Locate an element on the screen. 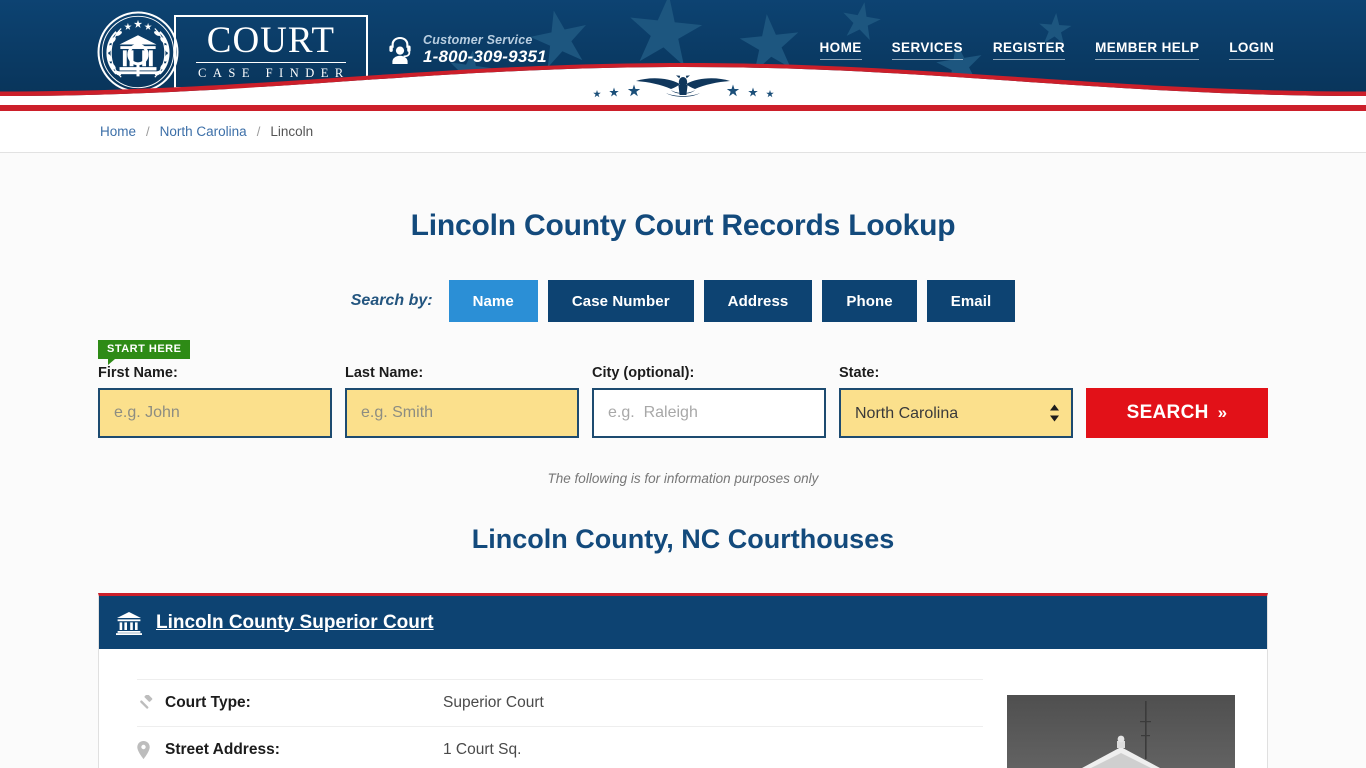 Image resolution: width=1366 pixels, height=768 pixels. detail-row-court-type: Court Type: Superior Court is located at coordinates (560, 702).